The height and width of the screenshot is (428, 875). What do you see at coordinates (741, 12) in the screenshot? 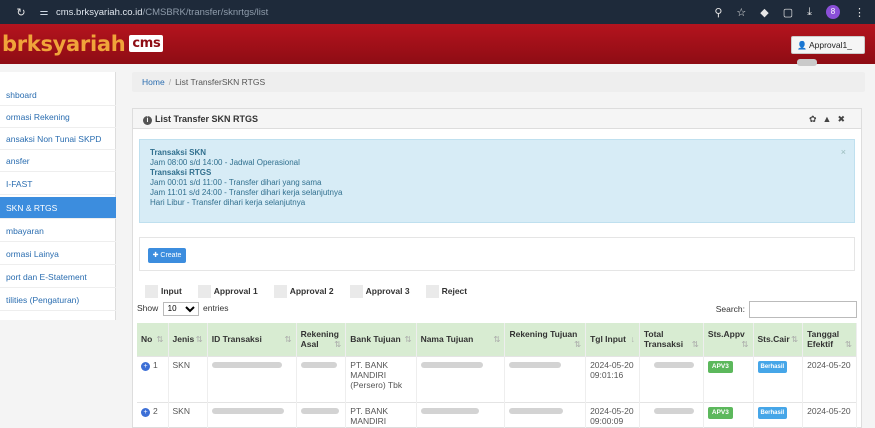
I see `bookmark-star-icon: ☆` at bounding box center [741, 12].